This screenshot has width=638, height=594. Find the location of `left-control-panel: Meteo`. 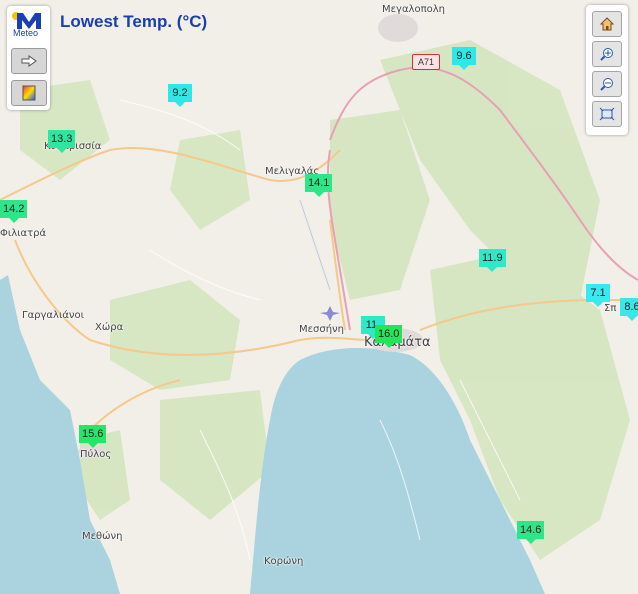

left-control-panel: Meteo is located at coordinates (28, 58).